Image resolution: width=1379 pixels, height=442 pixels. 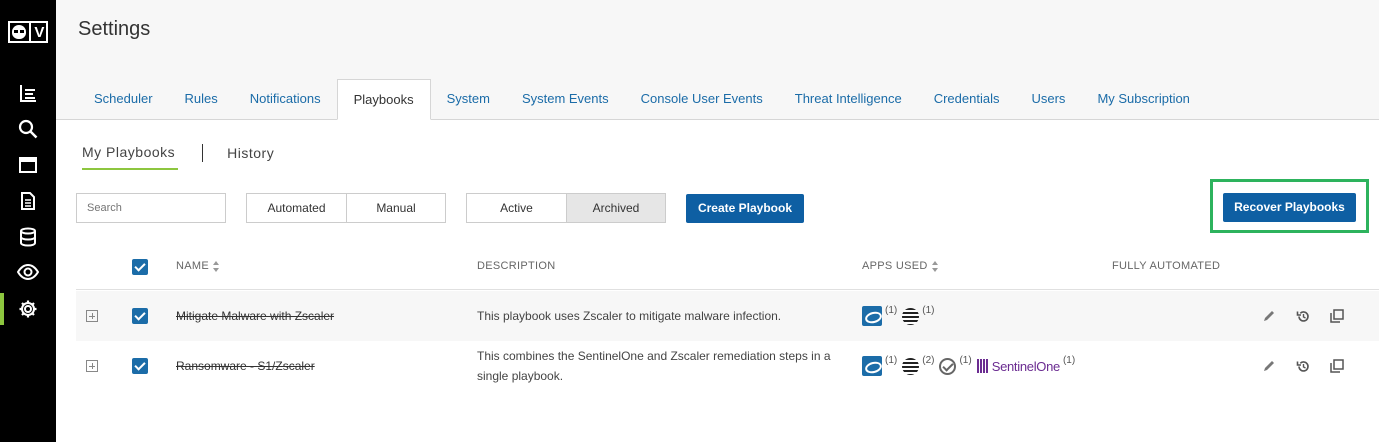 What do you see at coordinates (203, 153) in the screenshot?
I see `subtab-divider` at bounding box center [203, 153].